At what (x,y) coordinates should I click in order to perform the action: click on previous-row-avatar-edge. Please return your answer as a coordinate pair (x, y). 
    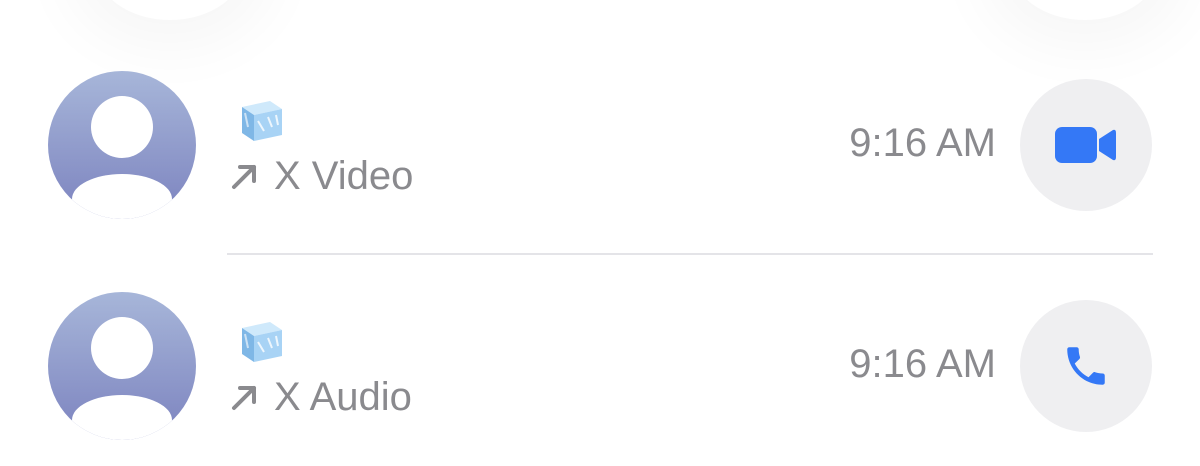
    Looking at the image, I should click on (170, 10).